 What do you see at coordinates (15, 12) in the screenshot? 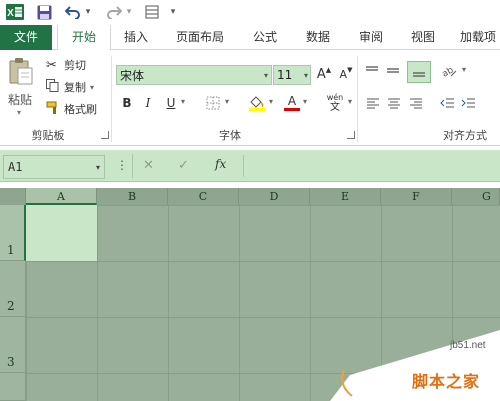
I see `excel-app-icon: X` at bounding box center [15, 12].